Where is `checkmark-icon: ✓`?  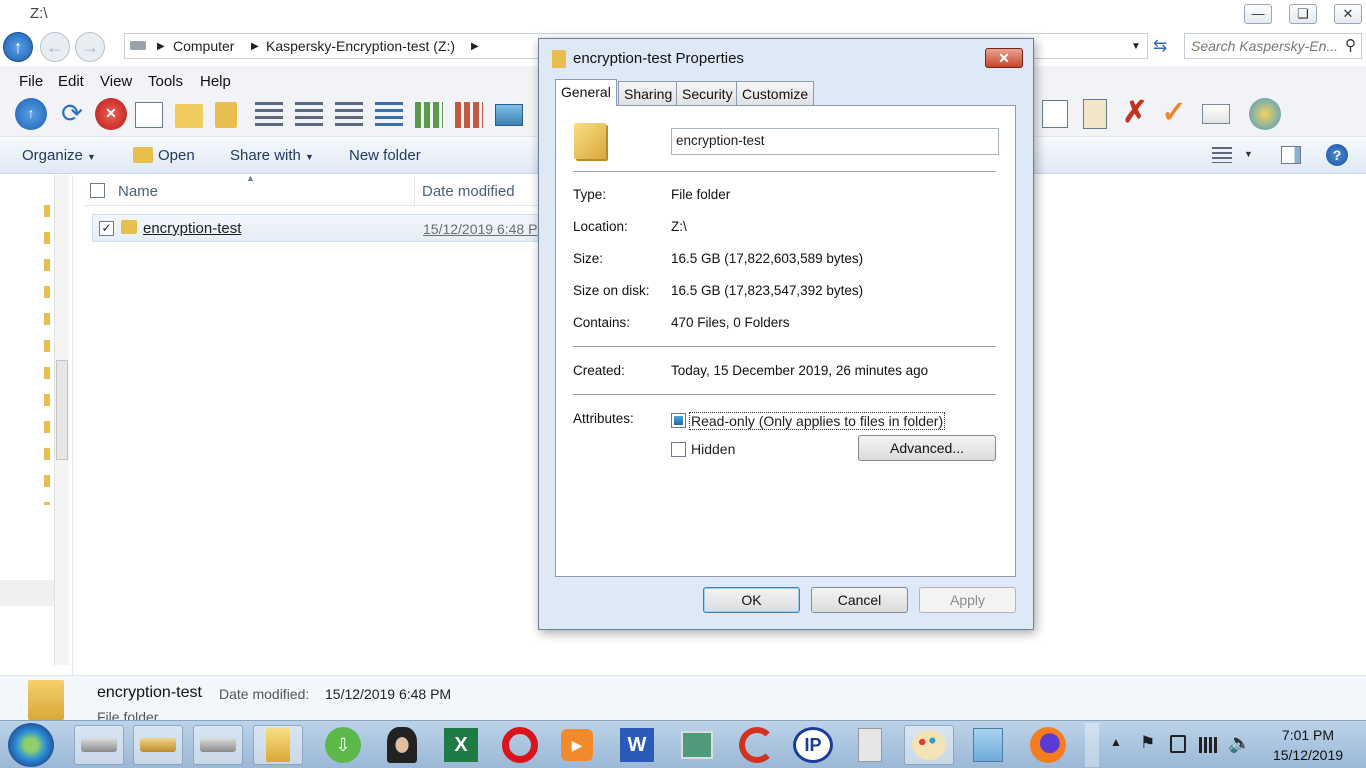 checkmark-icon: ✓ is located at coordinates (1174, 114).